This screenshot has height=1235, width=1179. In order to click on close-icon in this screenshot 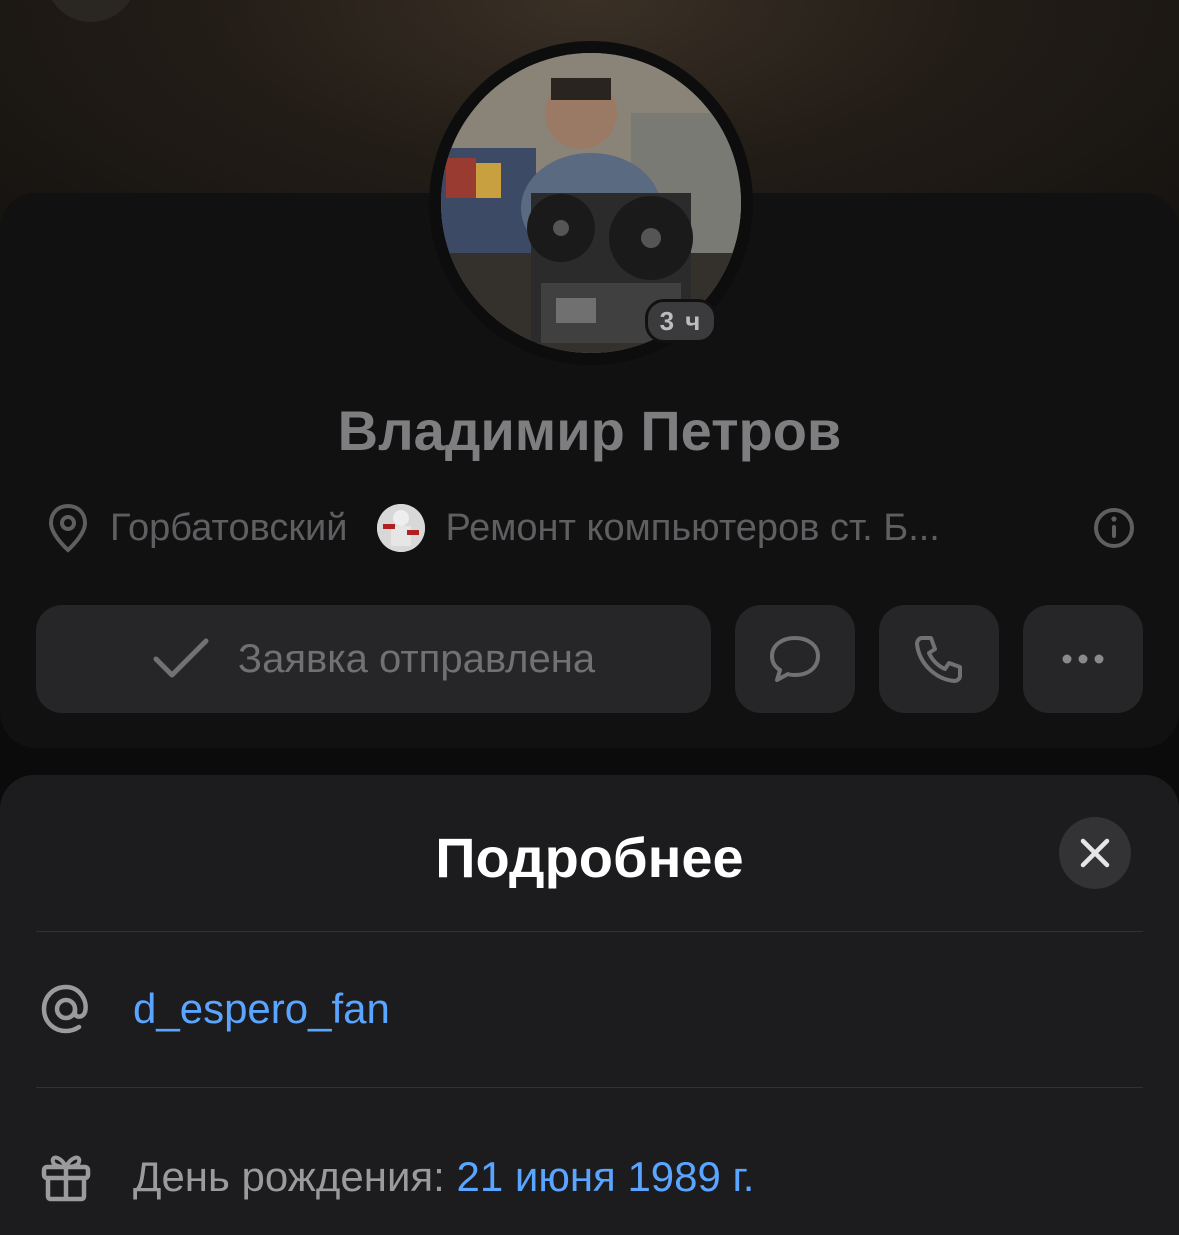, I will do `click(1095, 853)`.